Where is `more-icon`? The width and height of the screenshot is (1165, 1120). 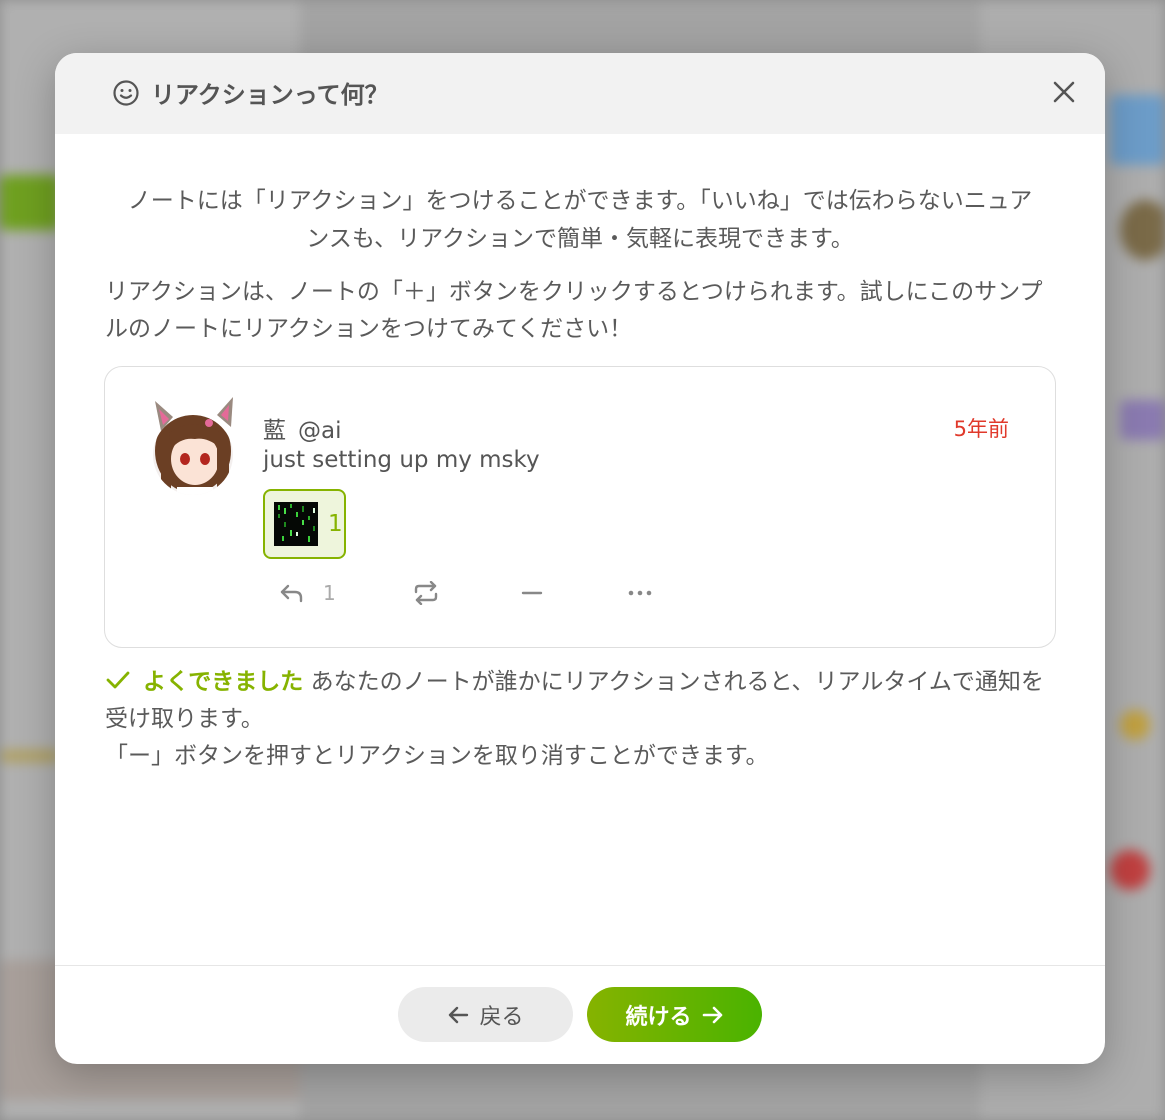
more-icon is located at coordinates (640, 593).